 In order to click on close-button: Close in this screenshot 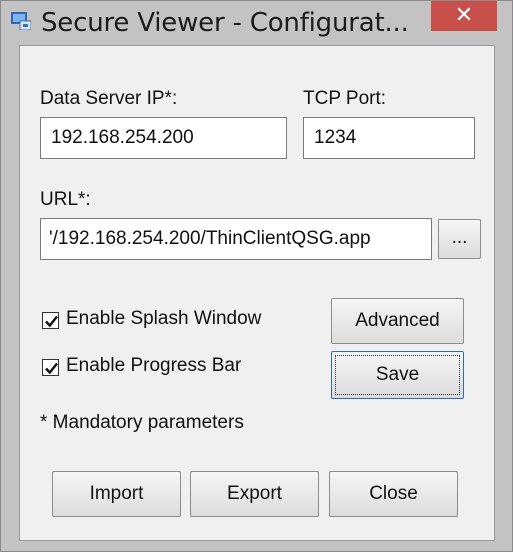, I will do `click(393, 494)`.